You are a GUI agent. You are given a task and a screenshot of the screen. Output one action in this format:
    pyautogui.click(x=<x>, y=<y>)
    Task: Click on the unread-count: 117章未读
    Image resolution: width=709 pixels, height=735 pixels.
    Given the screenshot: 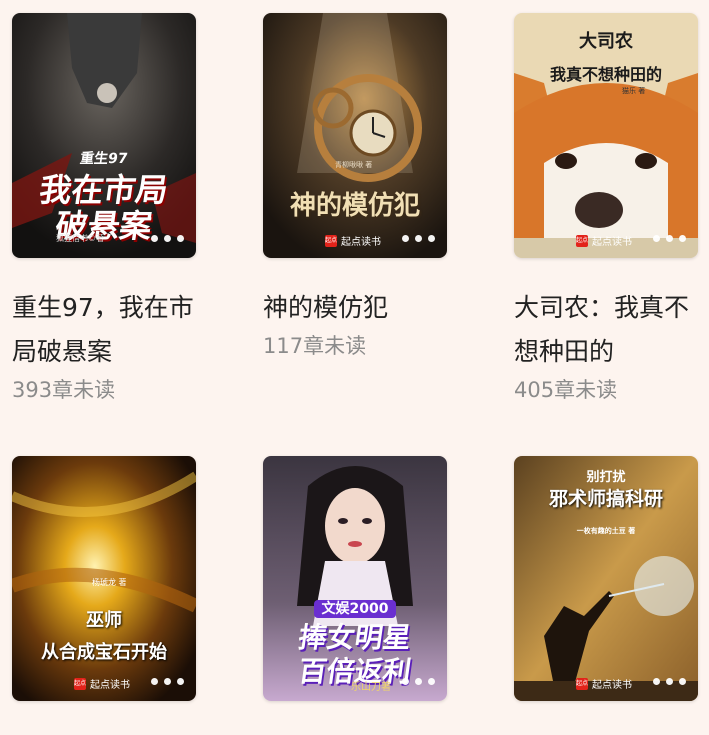 What is the action you would take?
    pyautogui.click(x=315, y=346)
    